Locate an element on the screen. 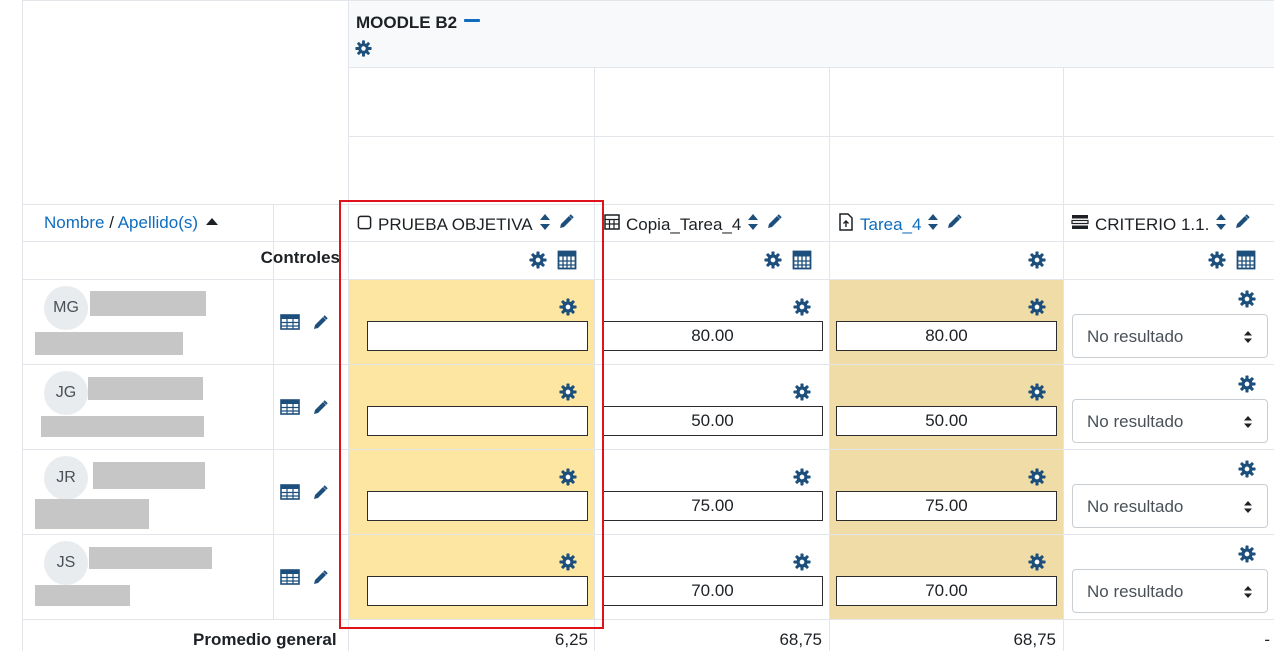 This screenshot has width=1274, height=651. avatar: MG is located at coordinates (66, 308).